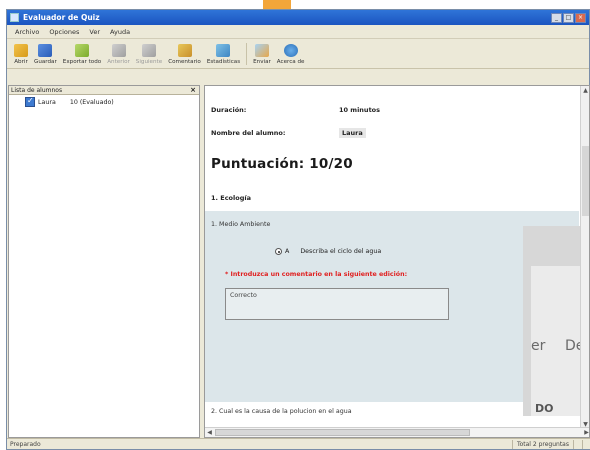  What do you see at coordinates (25, 444) in the screenshot?
I see `status-text: Preparado` at bounding box center [25, 444].